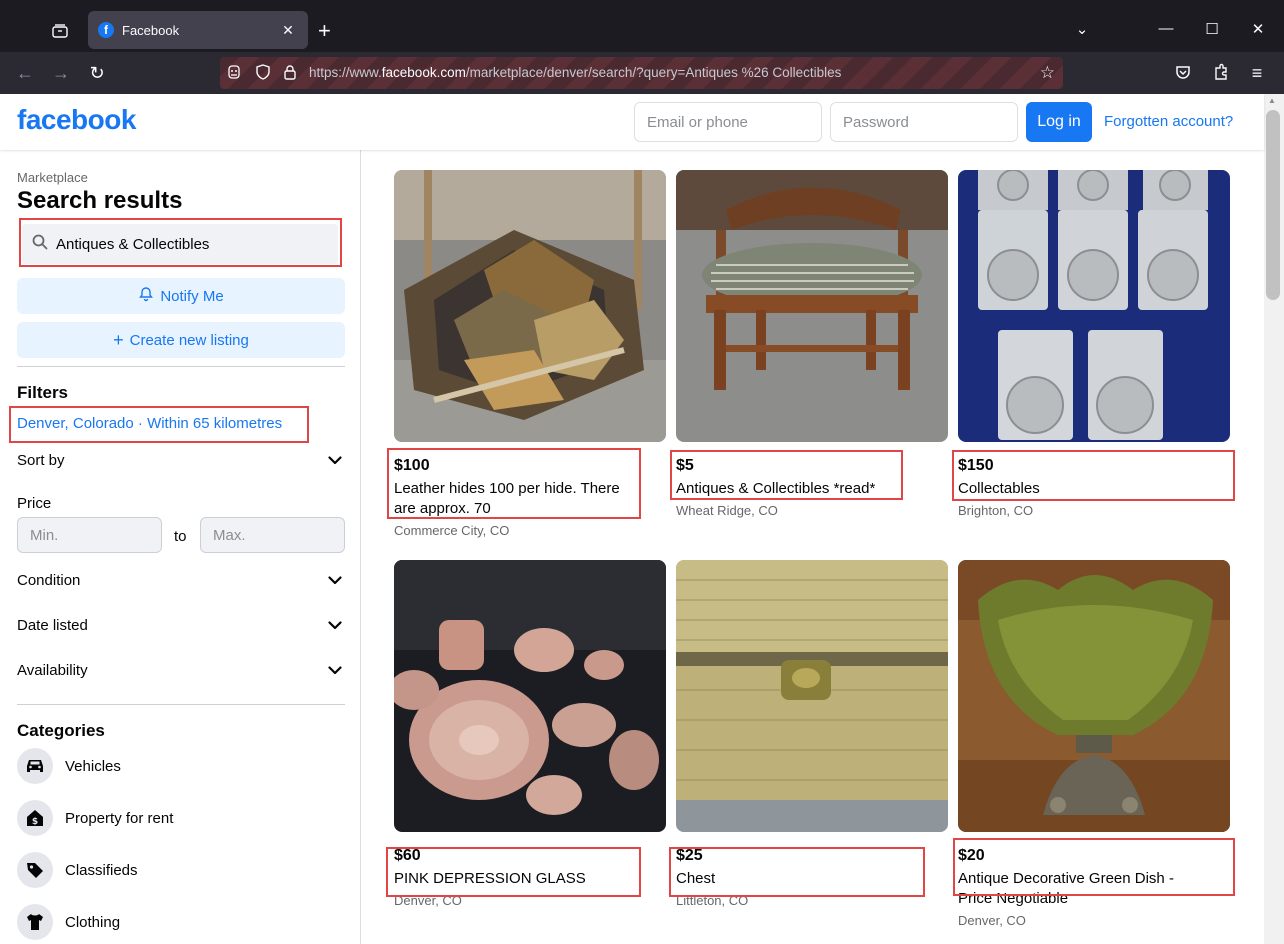  What do you see at coordinates (924, 122) in the screenshot?
I see `password-field` at bounding box center [924, 122].